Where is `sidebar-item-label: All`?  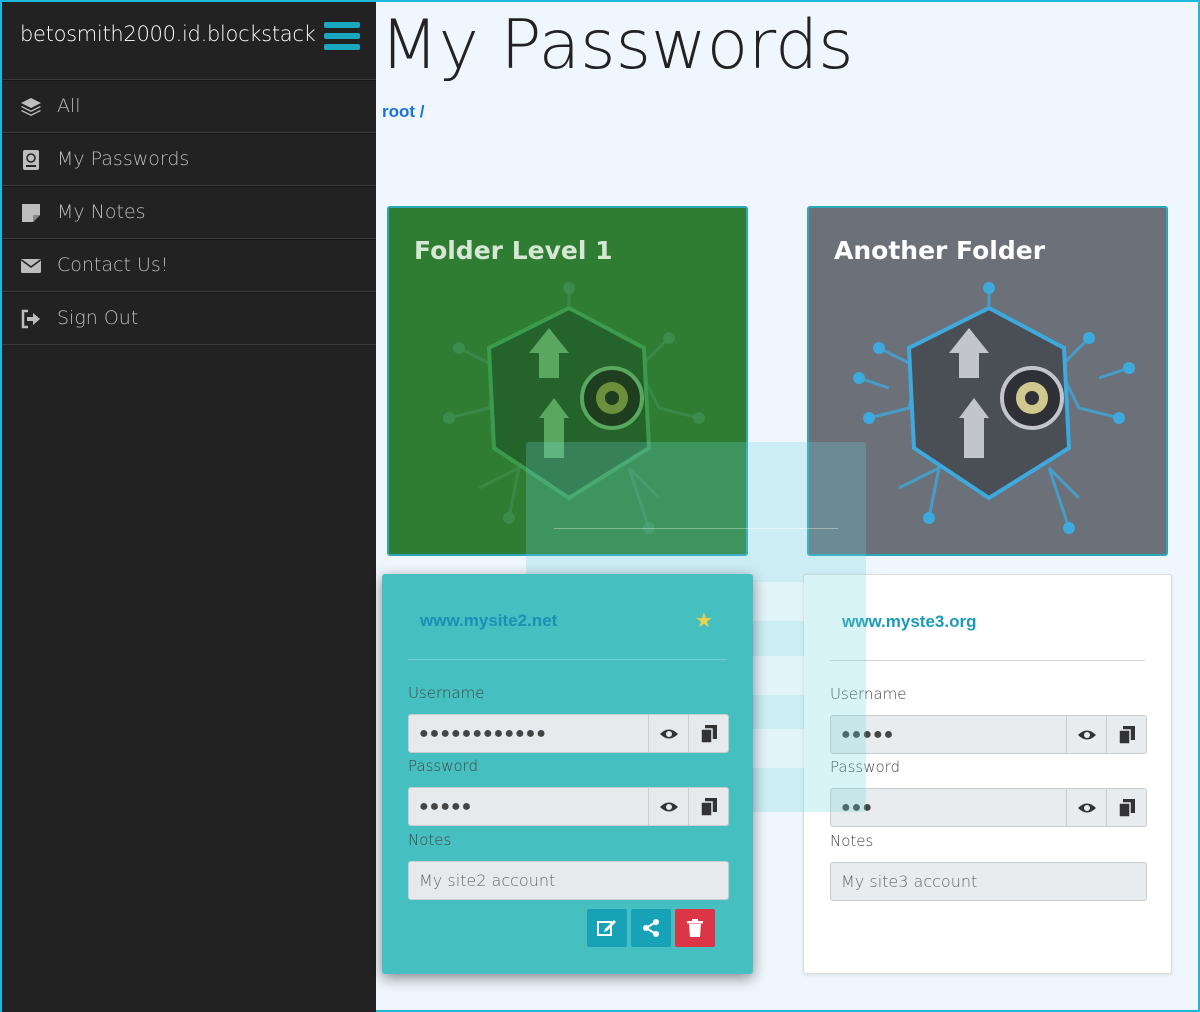 sidebar-item-label: All is located at coordinates (69, 106).